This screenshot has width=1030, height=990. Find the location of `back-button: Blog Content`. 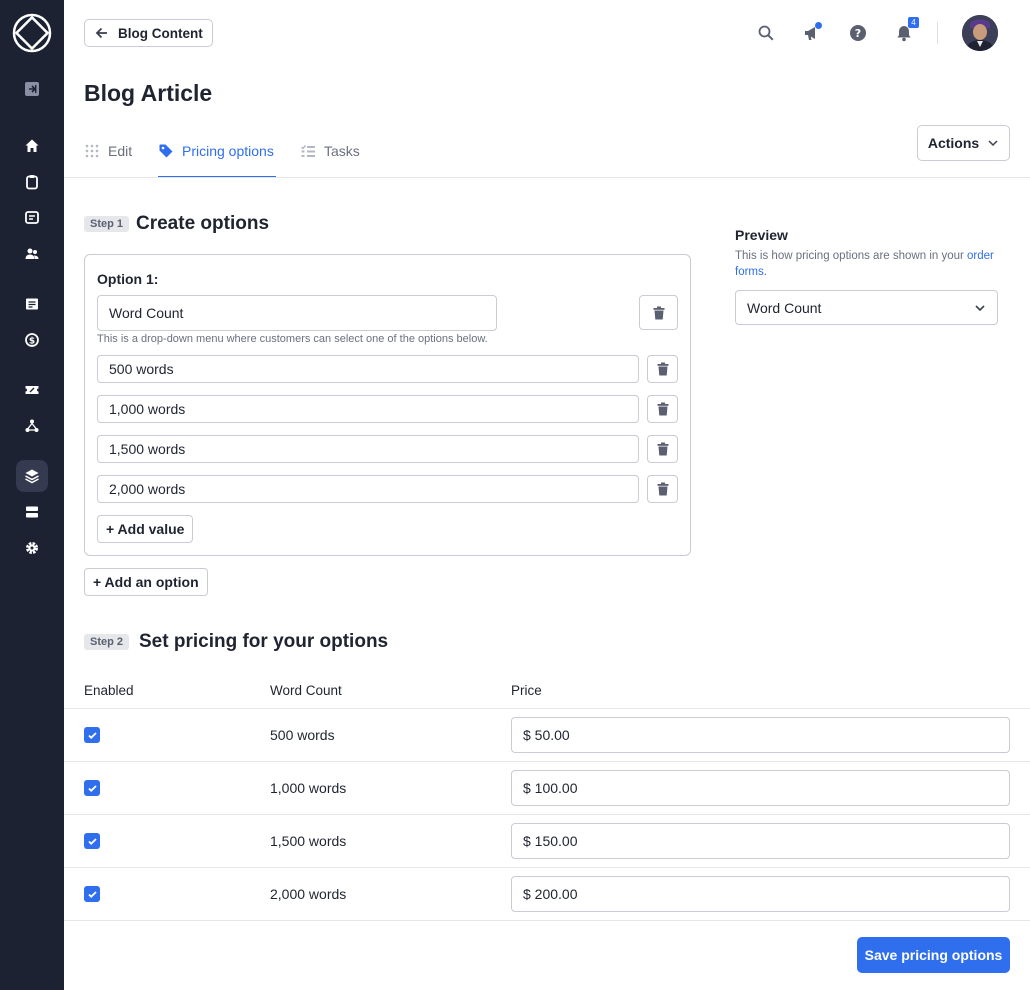

back-button: Blog Content is located at coordinates (148, 33).